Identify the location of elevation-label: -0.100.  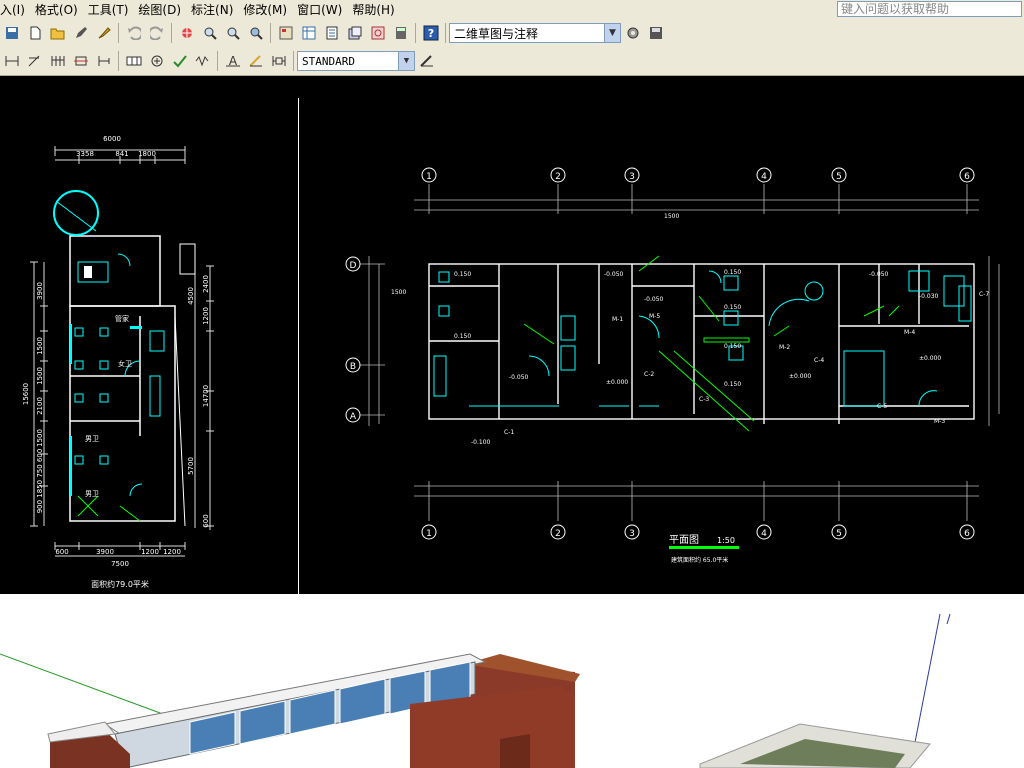
(481, 442).